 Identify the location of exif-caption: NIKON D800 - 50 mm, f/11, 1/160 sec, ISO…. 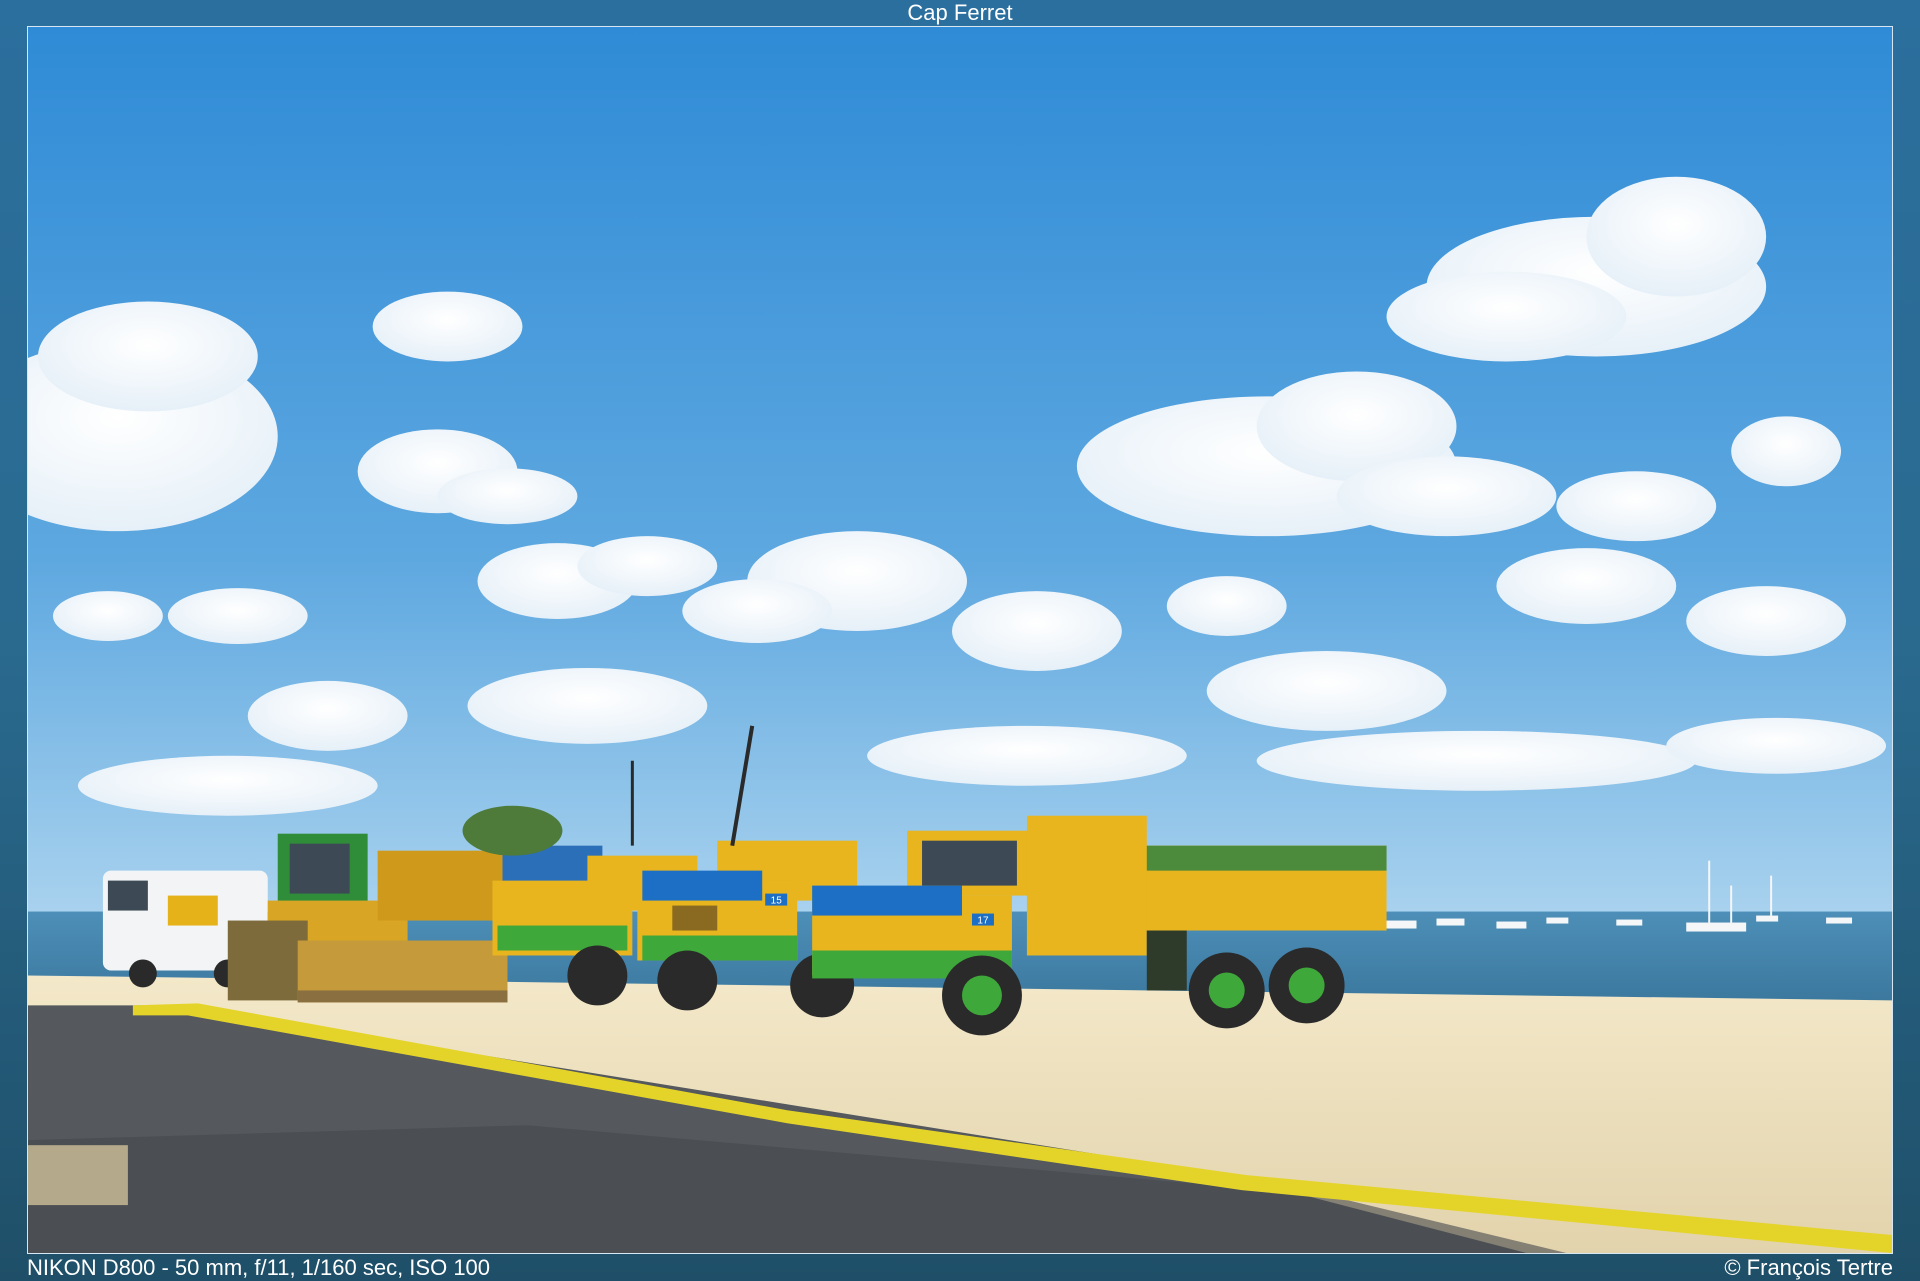
(259, 1267).